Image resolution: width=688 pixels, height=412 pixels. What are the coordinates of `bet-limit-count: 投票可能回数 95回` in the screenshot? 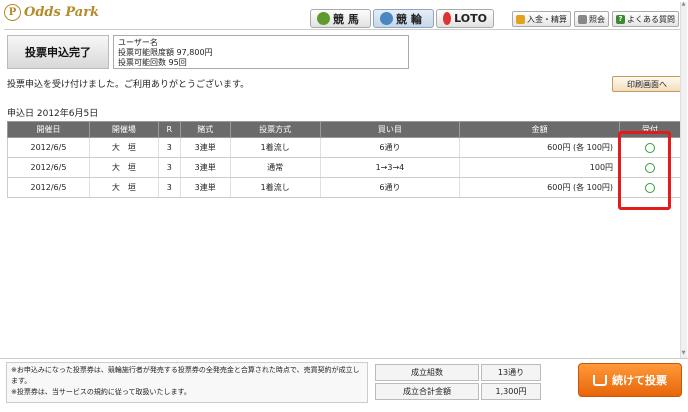 It's located at (152, 62).